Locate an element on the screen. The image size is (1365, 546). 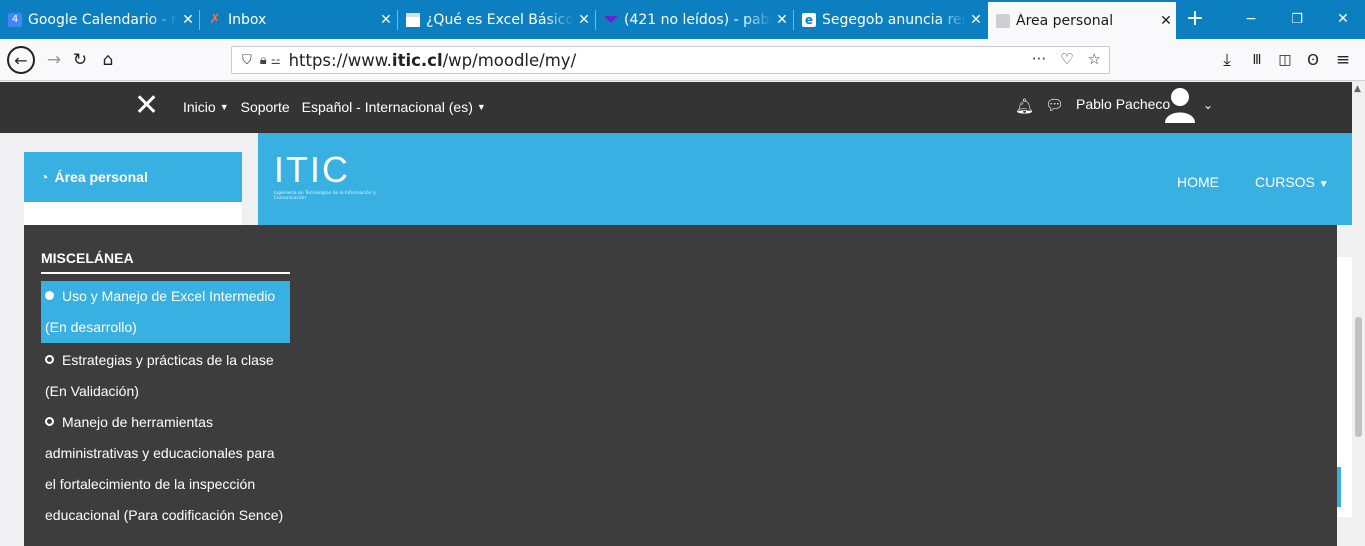
sidebar-toggle-button: ◫ is located at coordinates (1285, 60).